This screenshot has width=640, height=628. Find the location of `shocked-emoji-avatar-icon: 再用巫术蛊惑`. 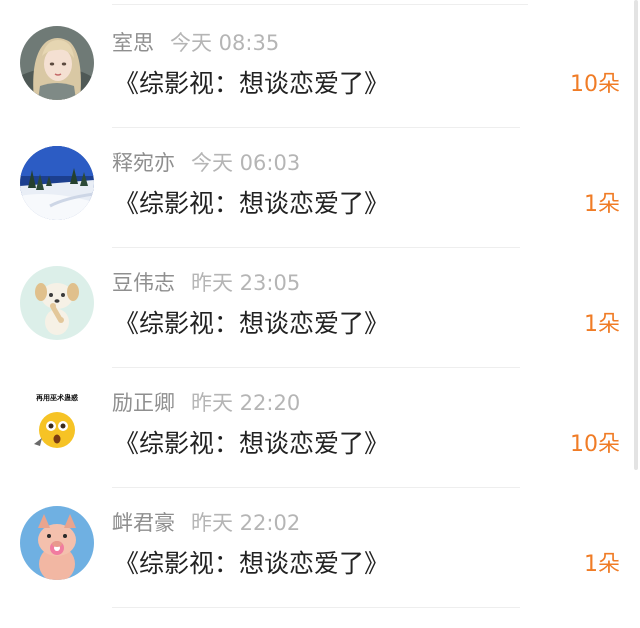

shocked-emoji-avatar-icon: 再用巫术蛊惑 is located at coordinates (57, 423).